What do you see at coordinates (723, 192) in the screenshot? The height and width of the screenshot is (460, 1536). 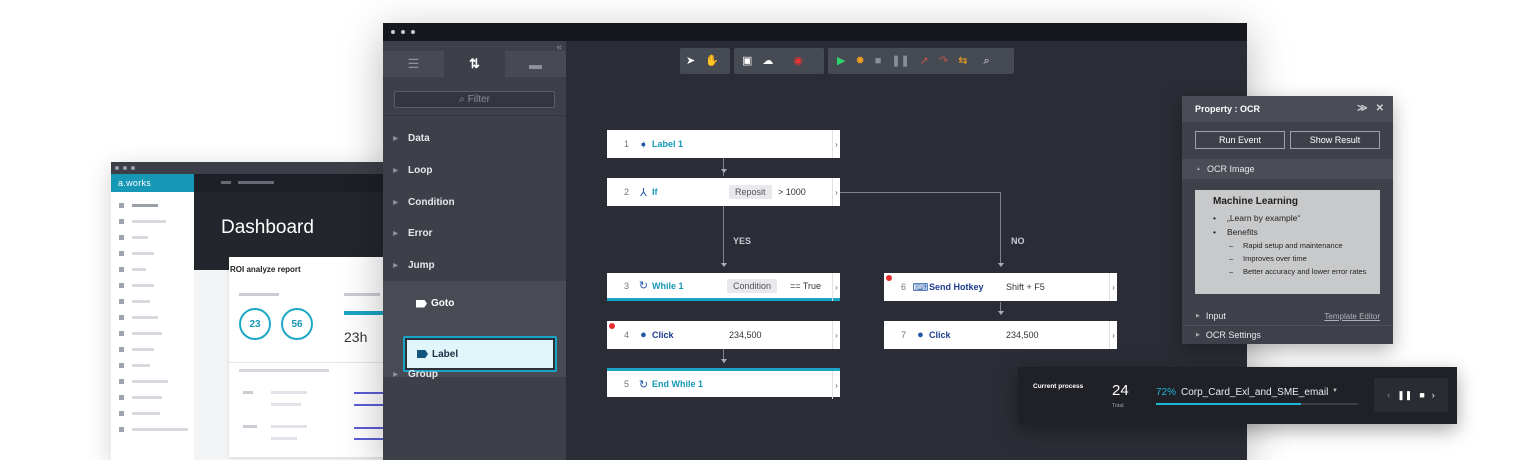 I see `flow-node: 2 ⅄ If Reposit > 1000 ›` at bounding box center [723, 192].